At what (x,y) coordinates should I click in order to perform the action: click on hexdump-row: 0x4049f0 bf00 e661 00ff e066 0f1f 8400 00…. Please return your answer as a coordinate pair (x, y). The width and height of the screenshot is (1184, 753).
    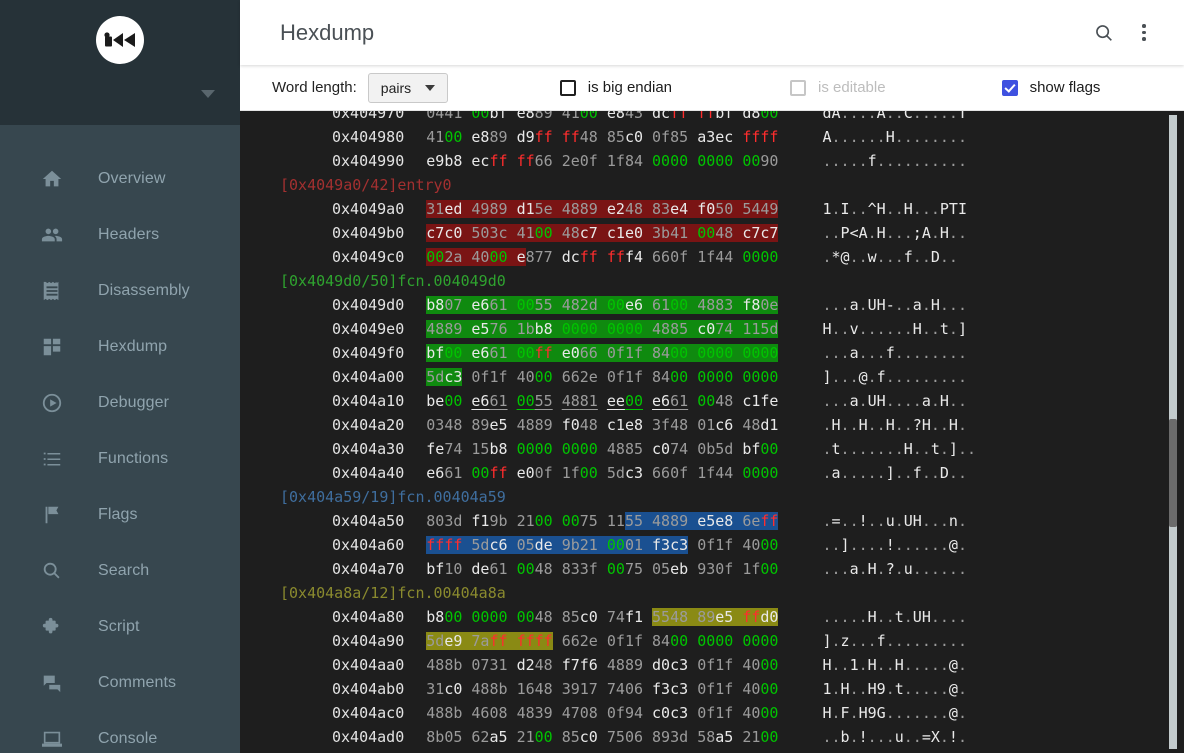
    Looking at the image, I should click on (732, 353).